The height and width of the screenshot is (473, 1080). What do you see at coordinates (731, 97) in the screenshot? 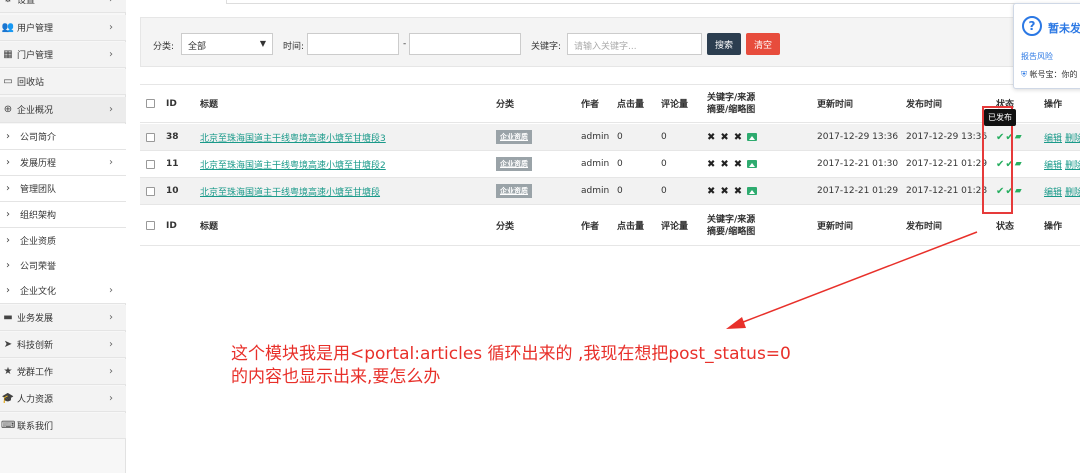
I see `header-keyword-line1: 关键字/来源` at bounding box center [731, 97].